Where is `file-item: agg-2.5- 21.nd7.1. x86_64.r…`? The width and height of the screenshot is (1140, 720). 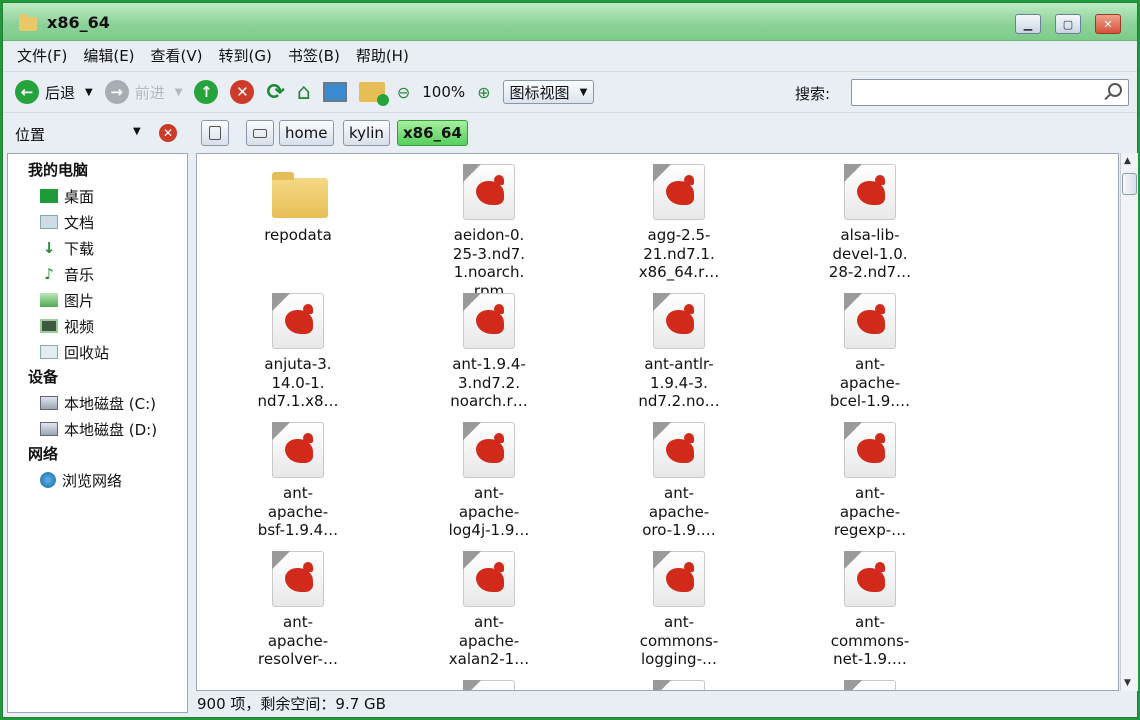 file-item: agg-2.5- 21.nd7.1. x86_64.r… is located at coordinates (679, 223).